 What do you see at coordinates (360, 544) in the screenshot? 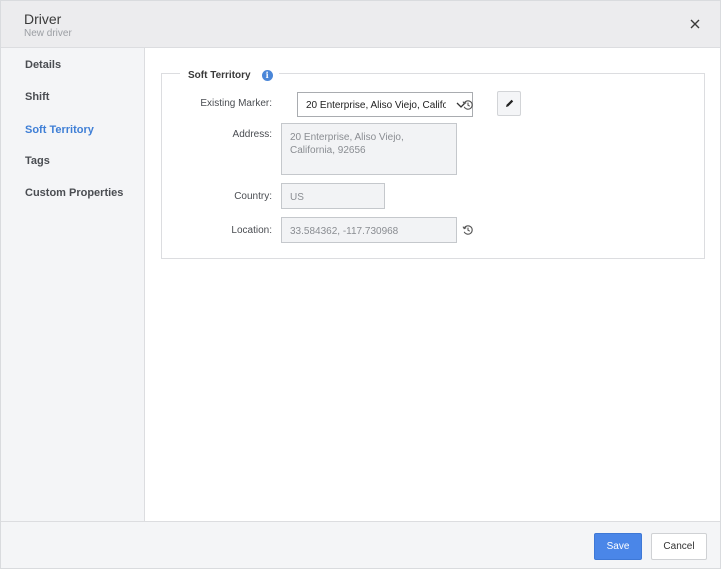
I see `dialog-footer: Save Cancel` at bounding box center [360, 544].